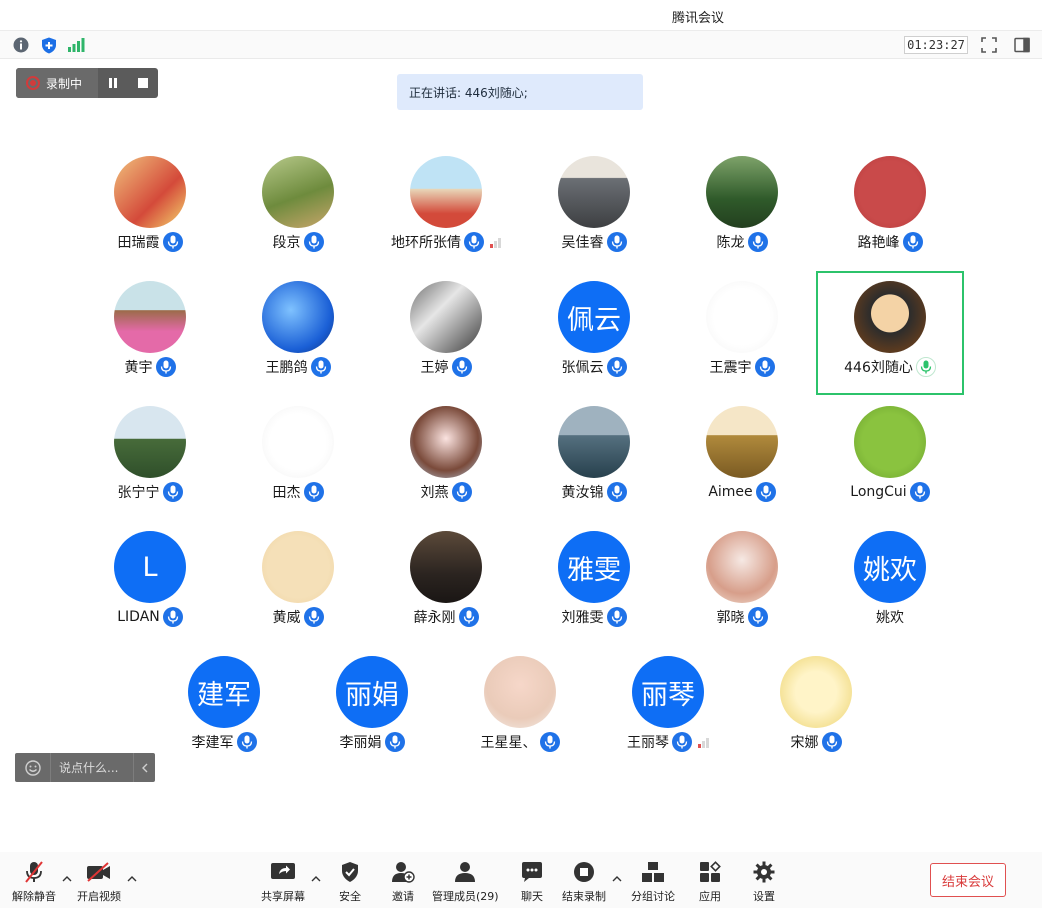 Image resolution: width=1042 pixels, height=908 pixels. What do you see at coordinates (878, 243) in the screenshot?
I see `participant-name: 路艳峰` at bounding box center [878, 243].